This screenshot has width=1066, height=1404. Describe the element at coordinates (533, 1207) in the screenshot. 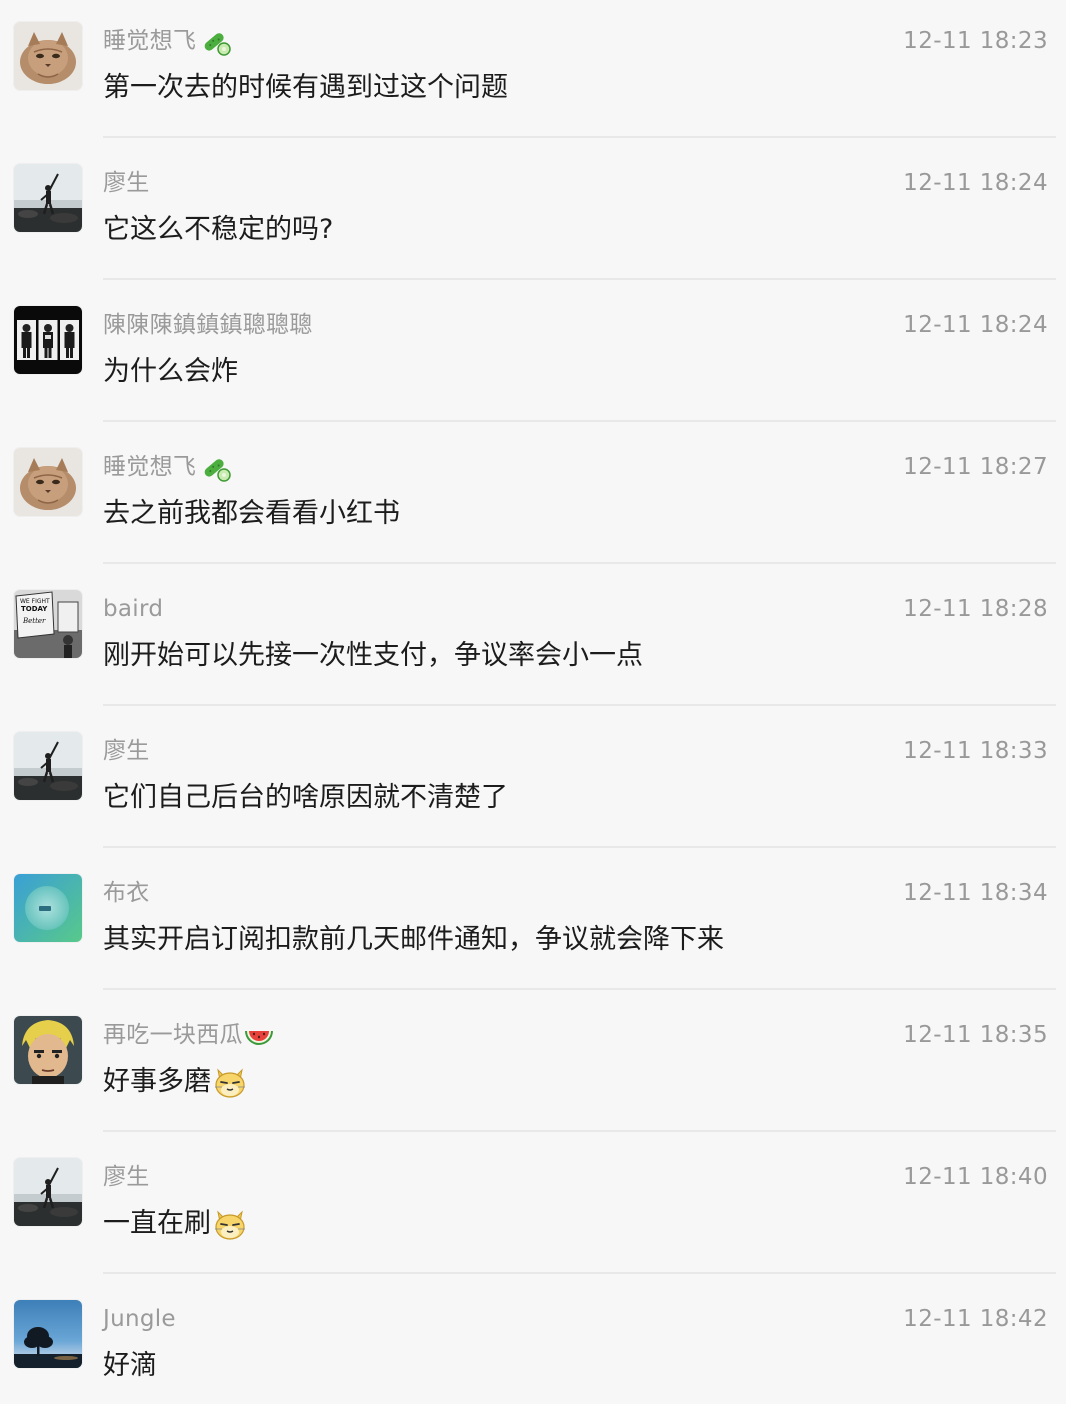

I see `list-item: 廖生 12-11 18:40 一直在刷` at that location.